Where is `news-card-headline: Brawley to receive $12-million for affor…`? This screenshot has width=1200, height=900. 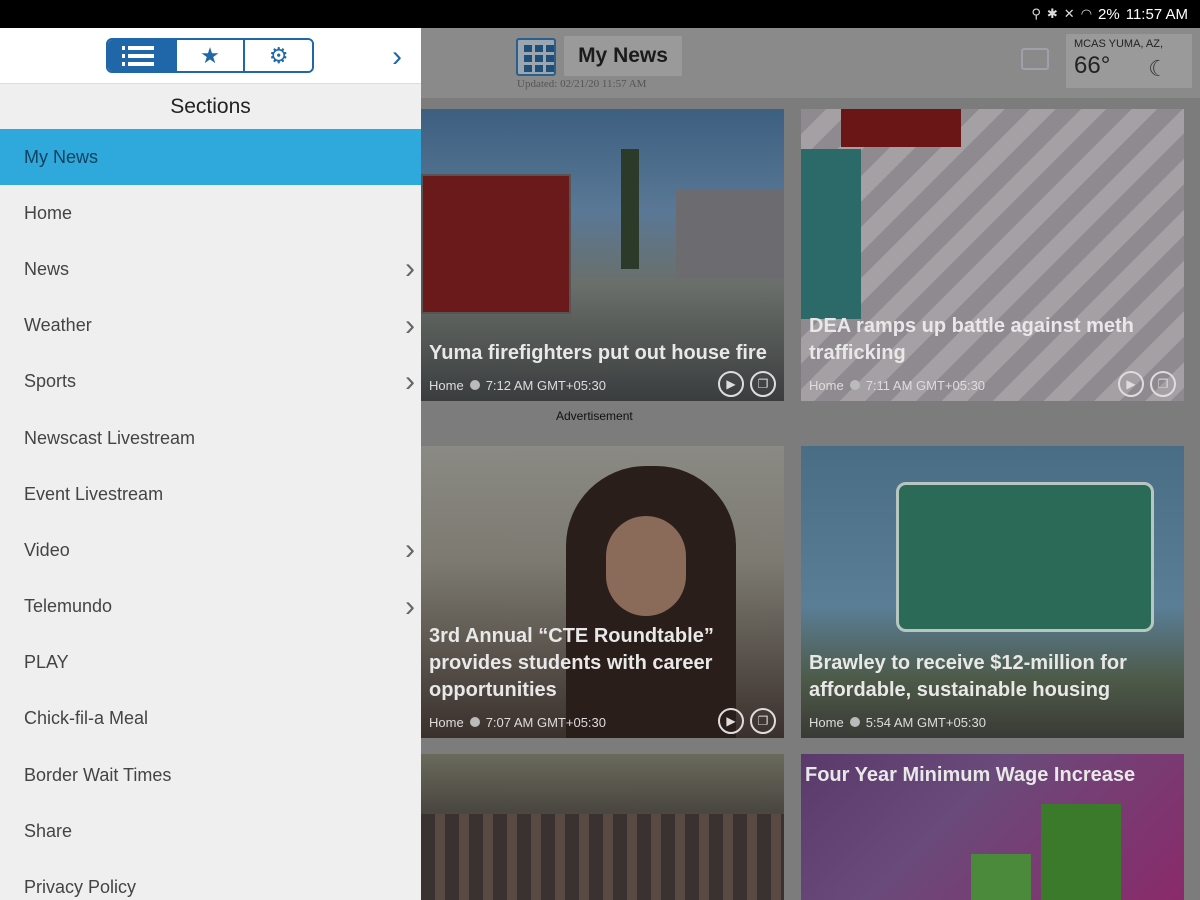
news-card-headline: Brawley to receive $12-million for affor… is located at coordinates (968, 676).